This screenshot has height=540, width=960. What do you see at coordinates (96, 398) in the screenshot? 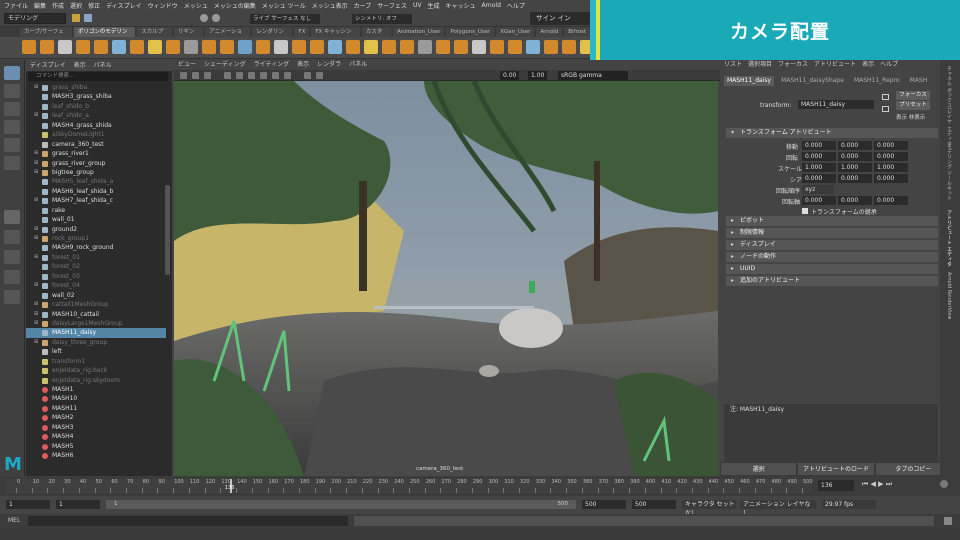
I see `outliner-row: MASH10` at bounding box center [96, 398].